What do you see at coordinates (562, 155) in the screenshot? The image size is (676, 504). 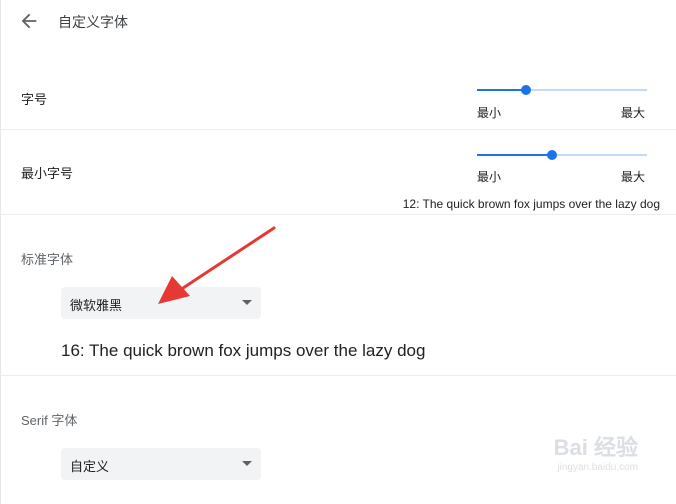 I see `min-font-size-slider` at bounding box center [562, 155].